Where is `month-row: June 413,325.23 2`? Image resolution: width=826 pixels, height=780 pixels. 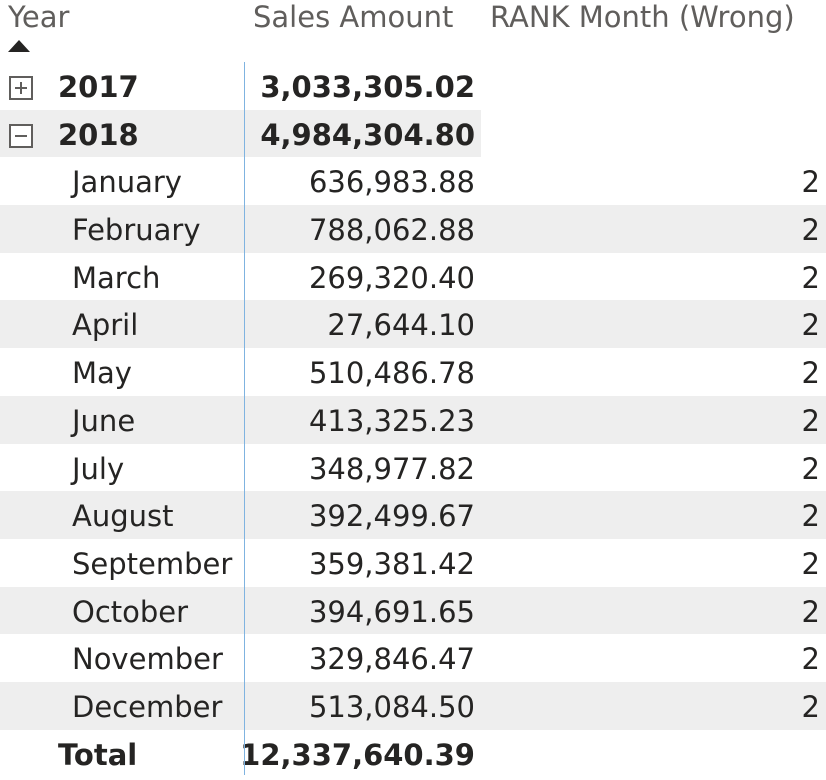
month-row: June 413,325.23 2 is located at coordinates (413, 419).